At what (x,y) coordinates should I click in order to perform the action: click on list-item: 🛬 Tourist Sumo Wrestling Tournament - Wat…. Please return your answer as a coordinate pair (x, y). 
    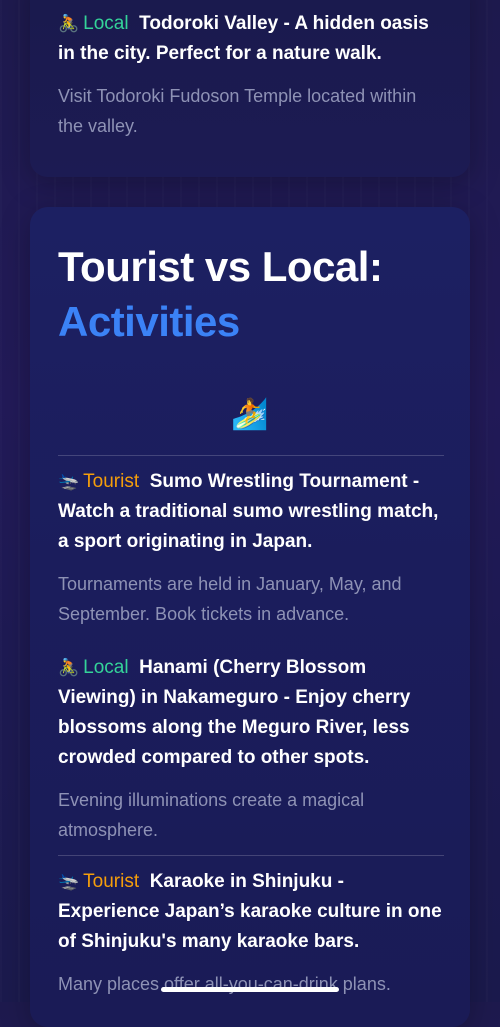
    Looking at the image, I should click on (251, 548).